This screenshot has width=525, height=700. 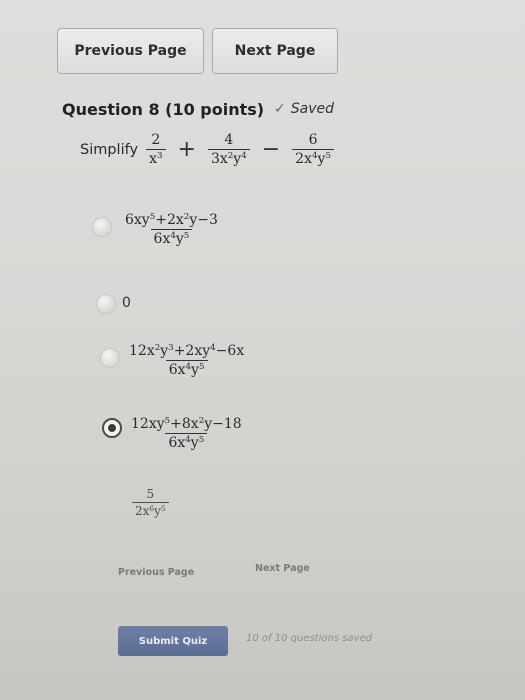 What do you see at coordinates (156, 149) in the screenshot?
I see `term-fraction-1: 2 x3` at bounding box center [156, 149].